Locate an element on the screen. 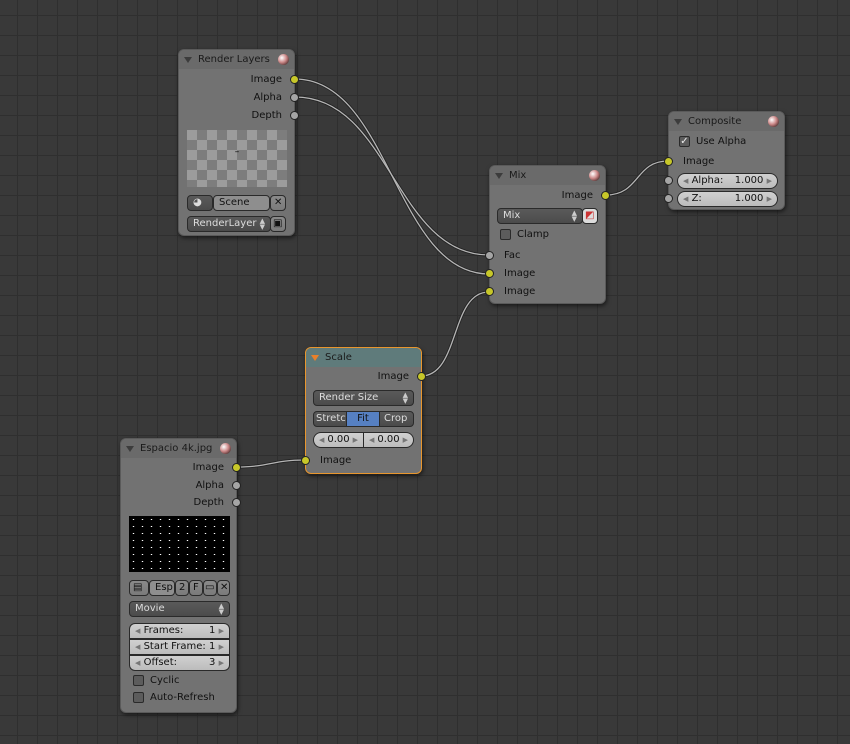 This screenshot has height=744, width=850. image-users-button: 2 is located at coordinates (182, 588).